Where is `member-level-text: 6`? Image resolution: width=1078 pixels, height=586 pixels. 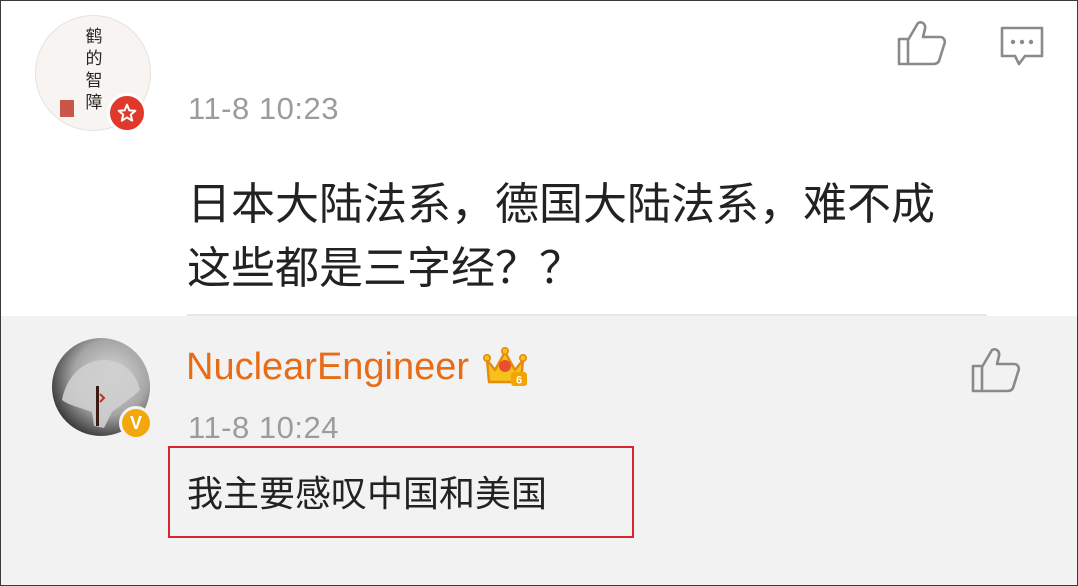 member-level-text: 6 is located at coordinates (519, 381).